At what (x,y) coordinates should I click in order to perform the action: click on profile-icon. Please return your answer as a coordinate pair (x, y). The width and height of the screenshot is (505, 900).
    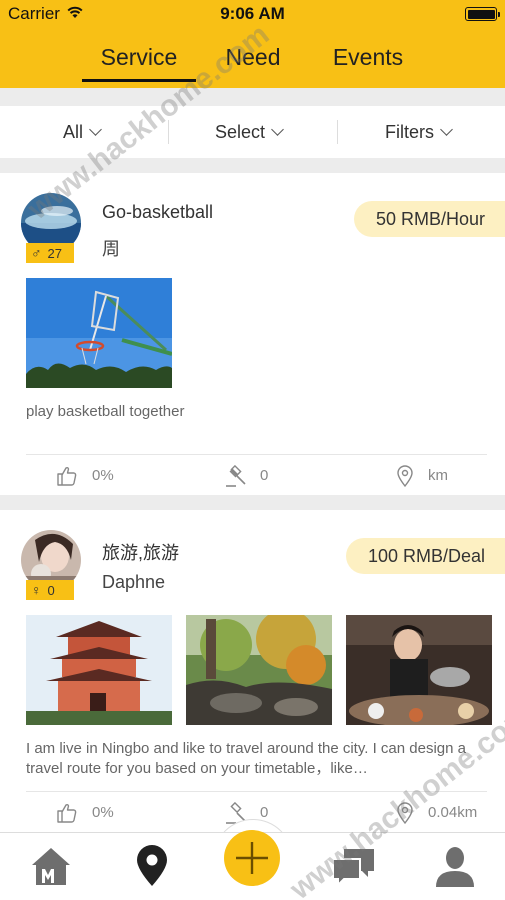
    Looking at the image, I should click on (455, 867).